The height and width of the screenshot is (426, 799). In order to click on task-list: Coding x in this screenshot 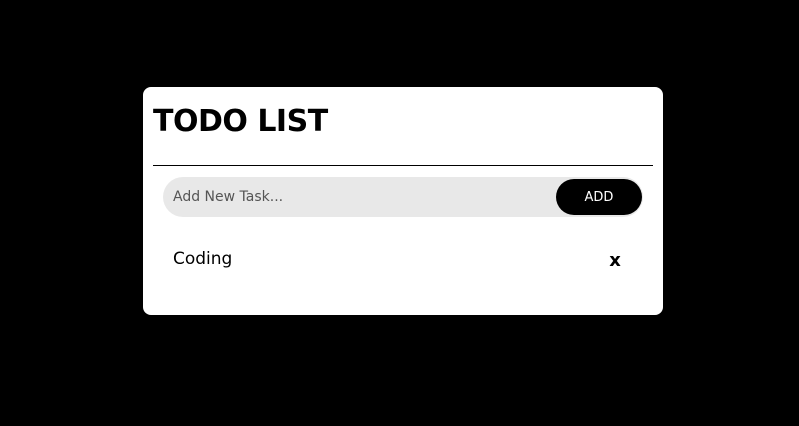, I will do `click(403, 261)`.